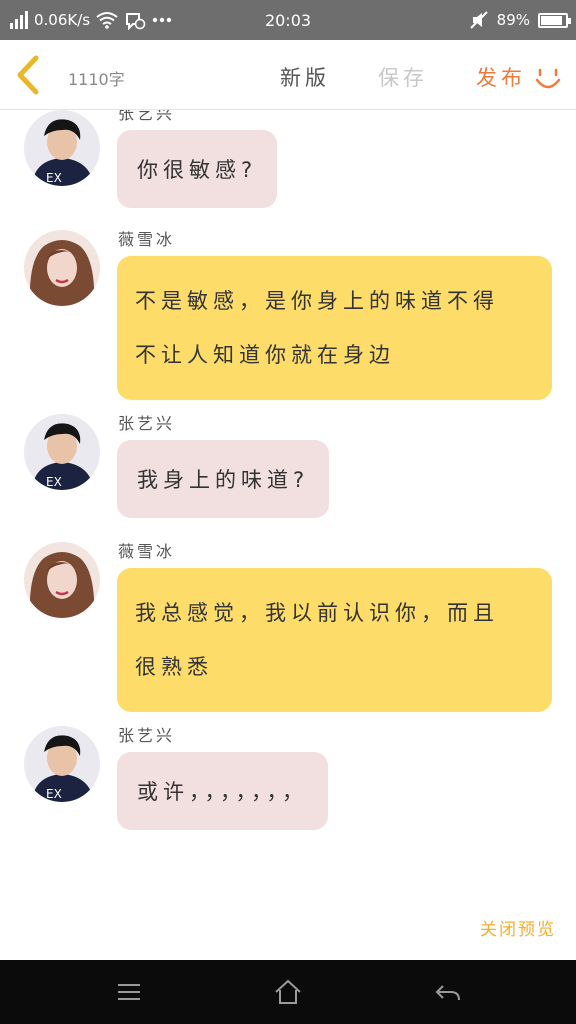 Image resolution: width=576 pixels, height=1024 pixels. I want to click on system-nav-bar, so click(288, 992).